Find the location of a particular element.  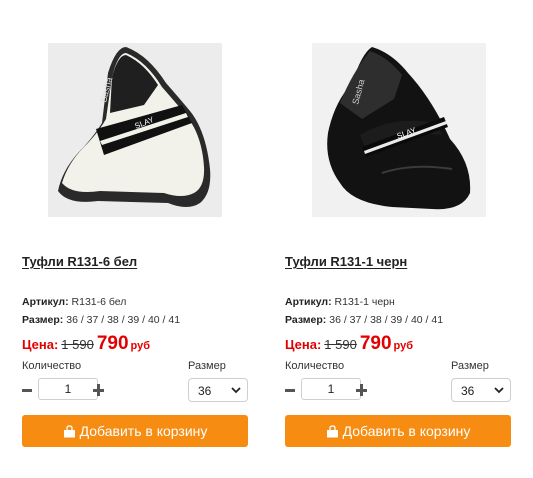

product-title: Туфли R131-6 бел is located at coordinates (79, 261).